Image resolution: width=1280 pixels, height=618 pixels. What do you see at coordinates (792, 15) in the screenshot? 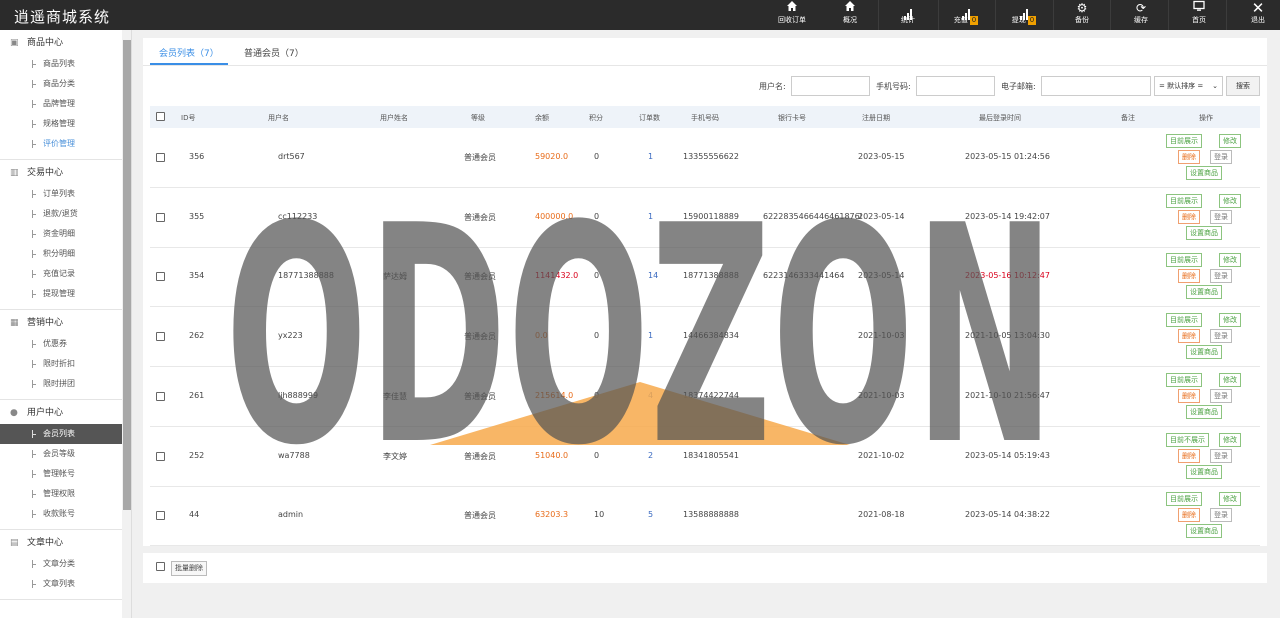
I see `topbar-recycle-orders: 回收订单` at bounding box center [792, 15].